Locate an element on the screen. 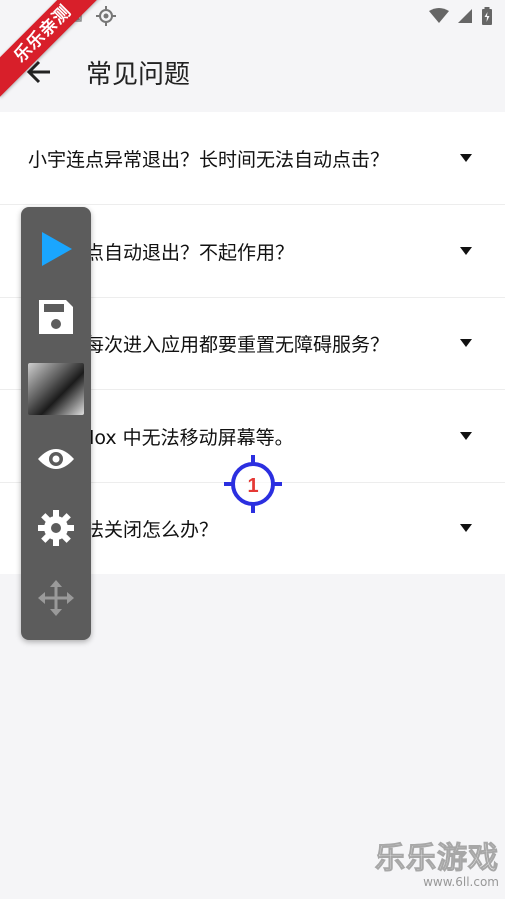  app-bar: 常见问题 is located at coordinates (252, 73).